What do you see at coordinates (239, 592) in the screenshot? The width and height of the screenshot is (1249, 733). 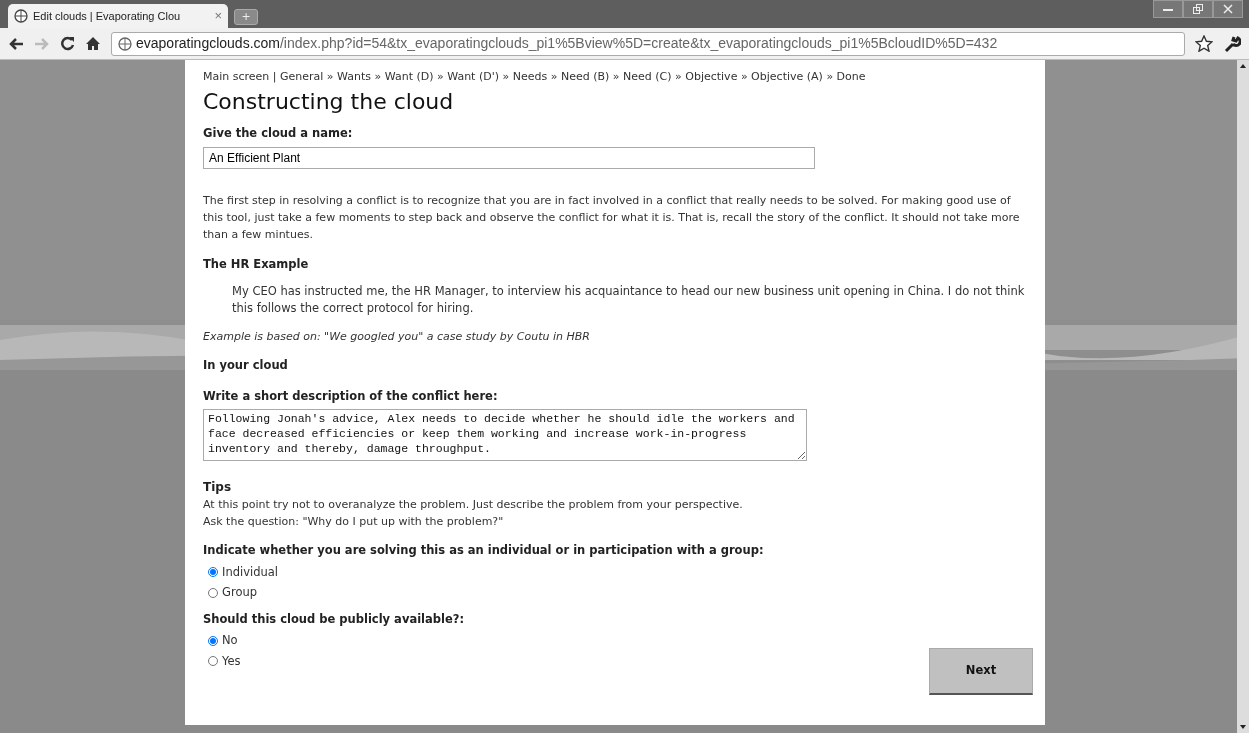 I see `radio-label: Group` at bounding box center [239, 592].